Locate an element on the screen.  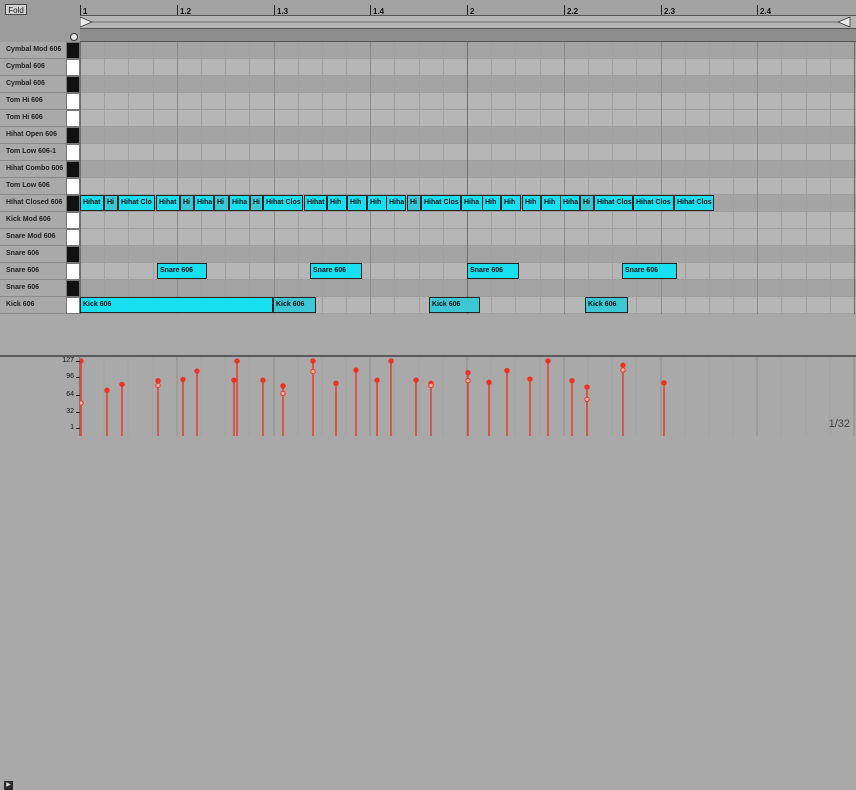
key-row: Tom Hi 606 is located at coordinates (40, 101).